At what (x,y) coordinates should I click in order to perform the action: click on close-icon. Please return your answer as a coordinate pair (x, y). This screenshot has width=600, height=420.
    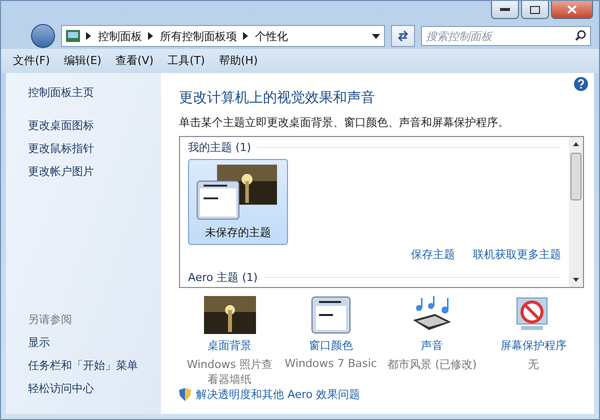
    Looking at the image, I should click on (572, 9).